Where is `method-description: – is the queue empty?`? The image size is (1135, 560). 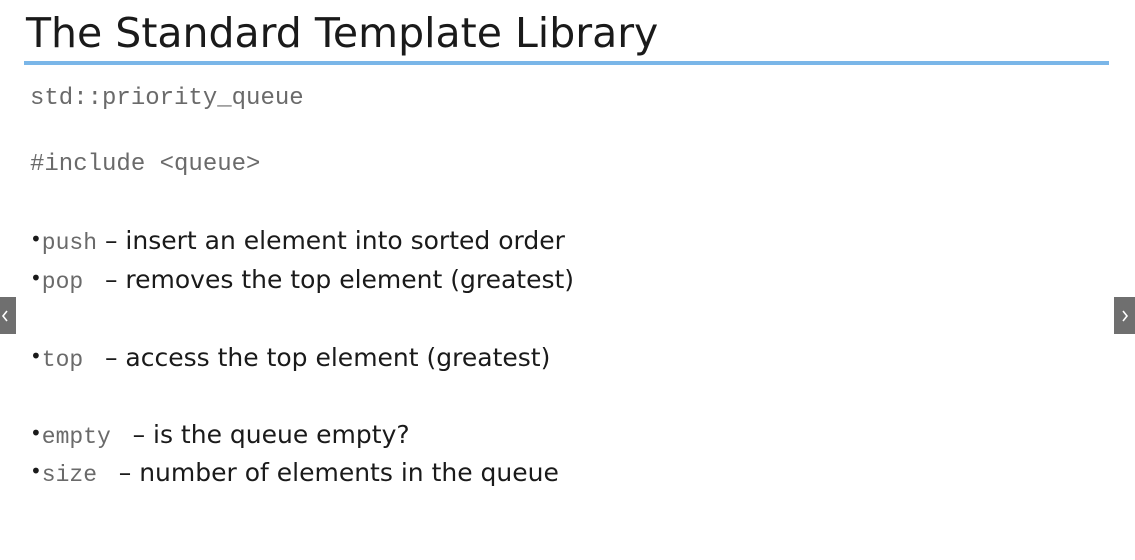 method-description: – is the queue empty? is located at coordinates (267, 434).